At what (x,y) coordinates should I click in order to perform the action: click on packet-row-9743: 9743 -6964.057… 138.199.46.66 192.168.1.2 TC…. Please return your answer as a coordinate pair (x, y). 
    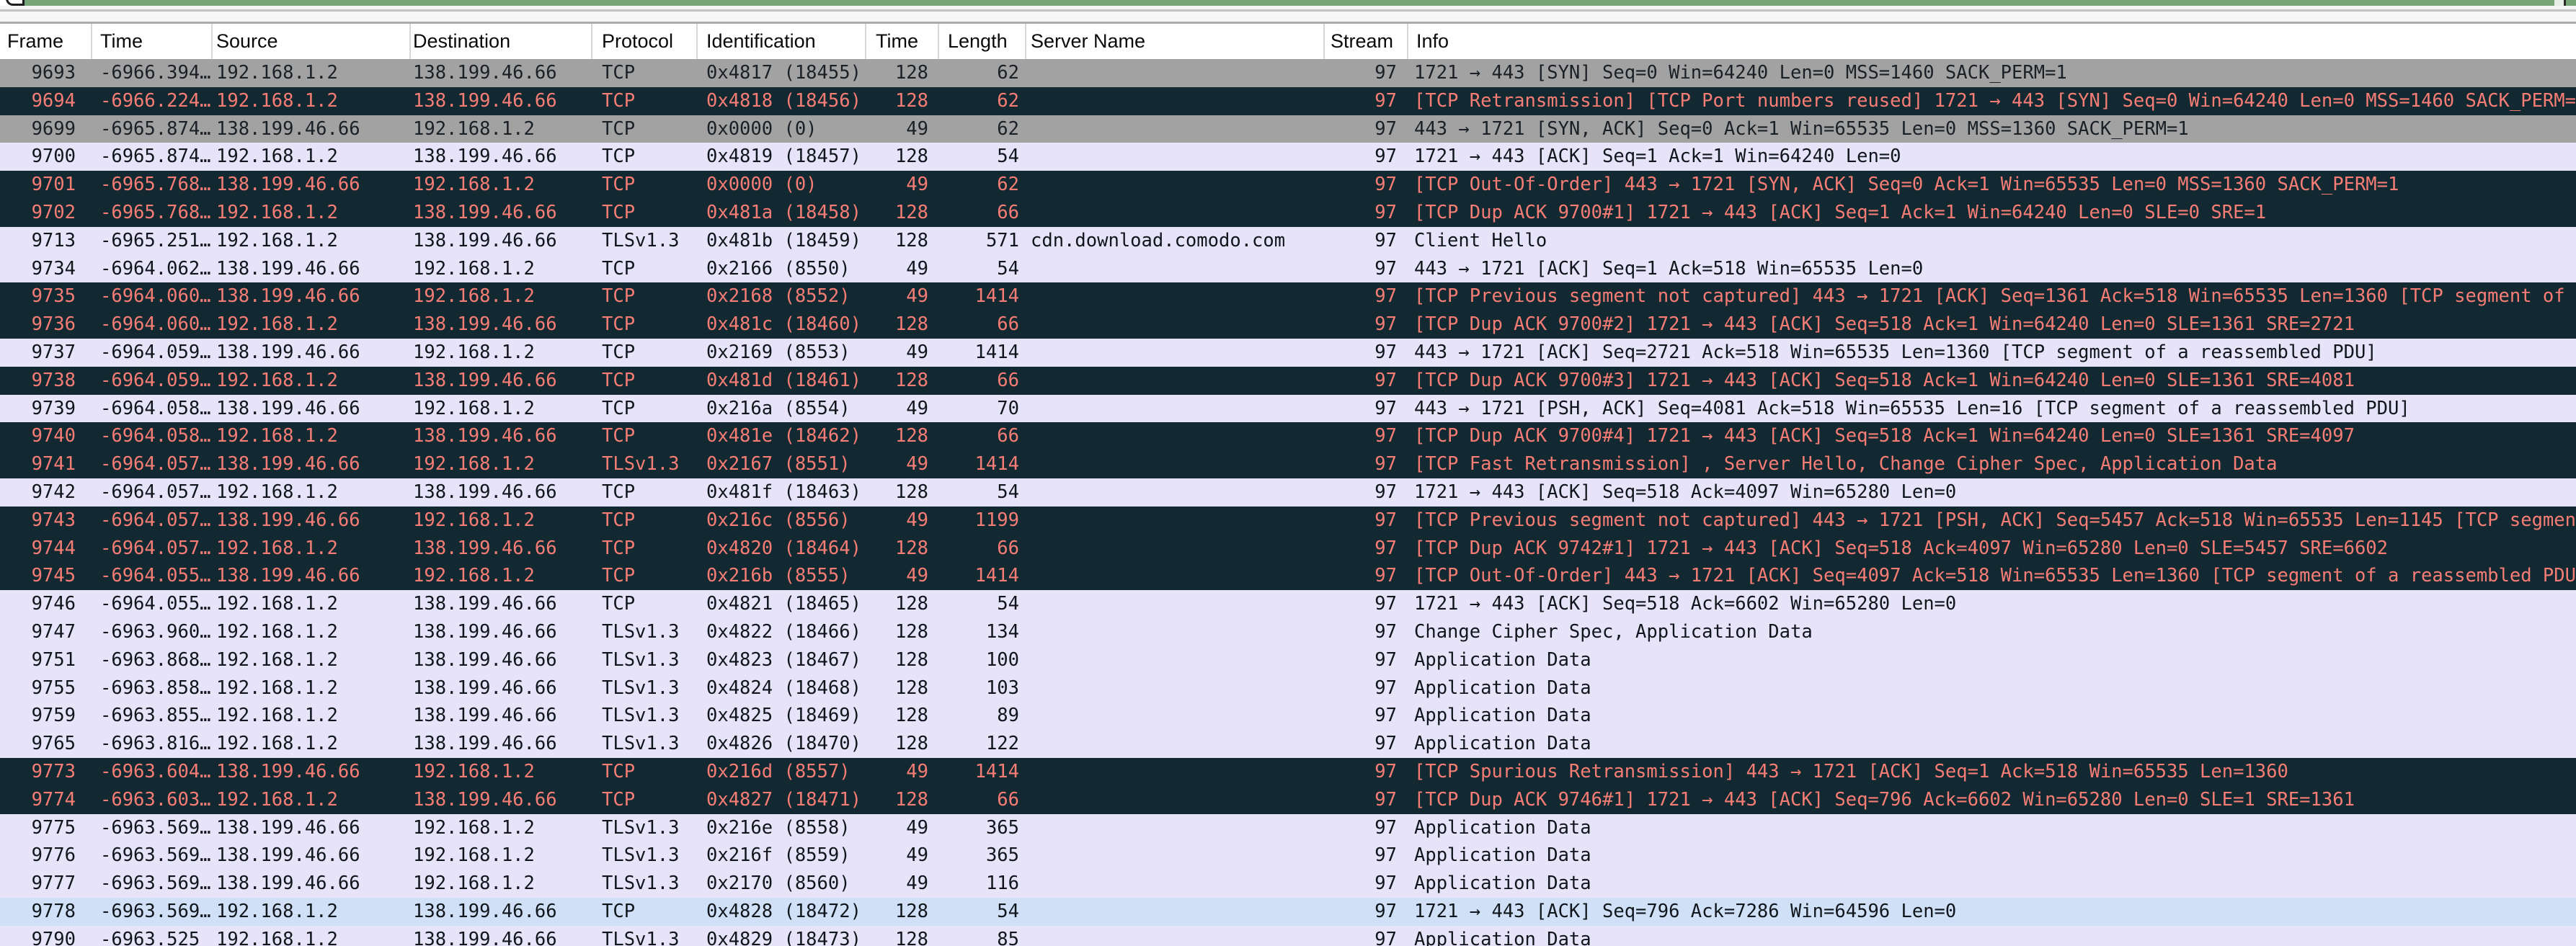
    Looking at the image, I should click on (1288, 520).